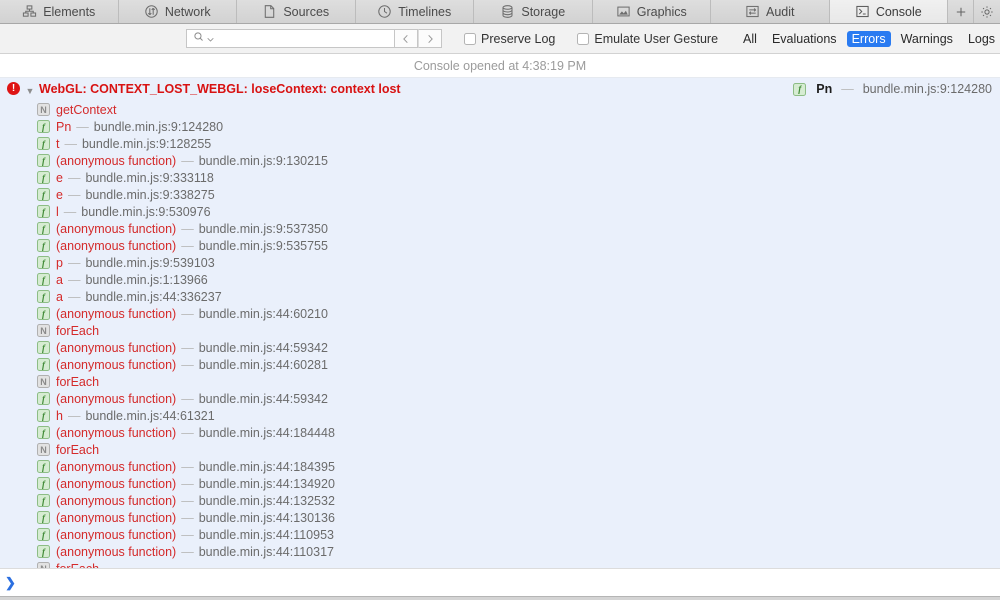 The image size is (1000, 600). Describe the element at coordinates (961, 11) in the screenshot. I see `add-tab-button` at that location.